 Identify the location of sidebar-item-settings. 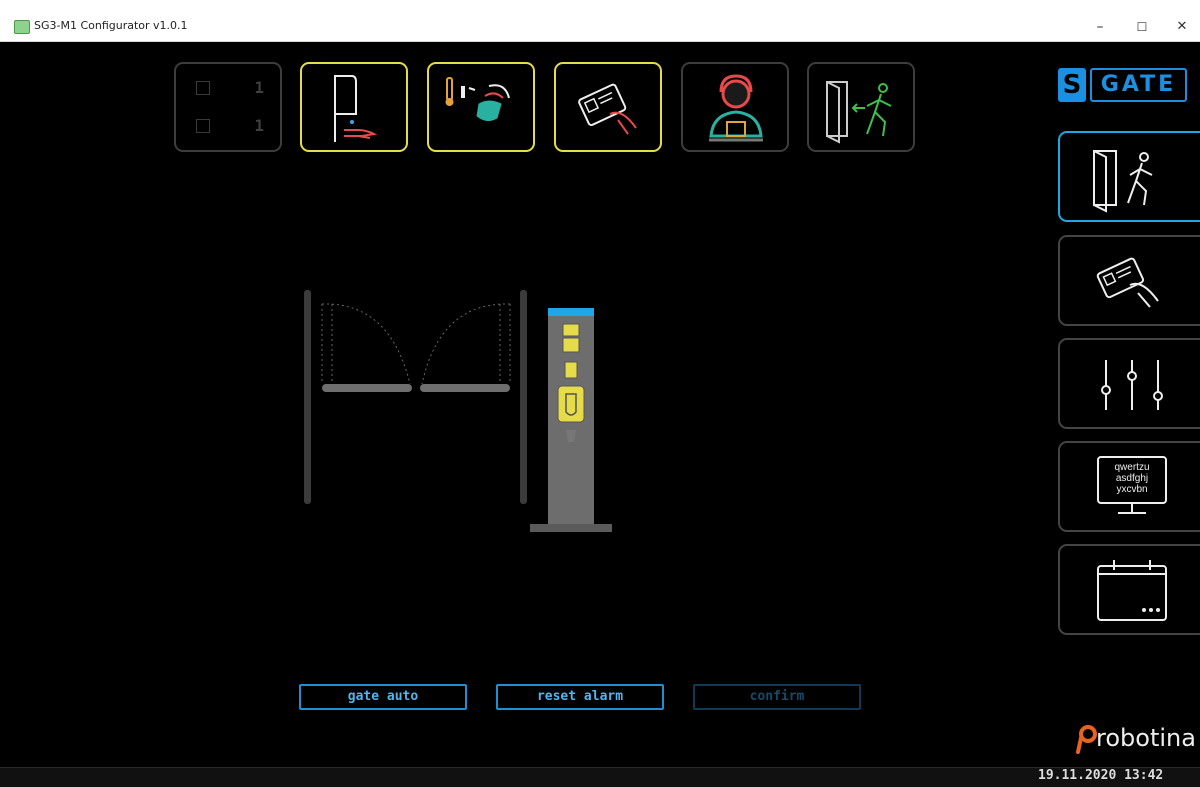
(1129, 383).